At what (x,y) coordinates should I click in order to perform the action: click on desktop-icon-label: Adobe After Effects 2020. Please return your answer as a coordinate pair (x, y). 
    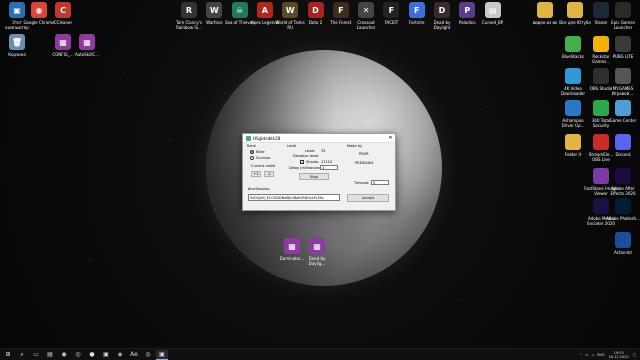
    Looking at the image, I should click on (623, 191).